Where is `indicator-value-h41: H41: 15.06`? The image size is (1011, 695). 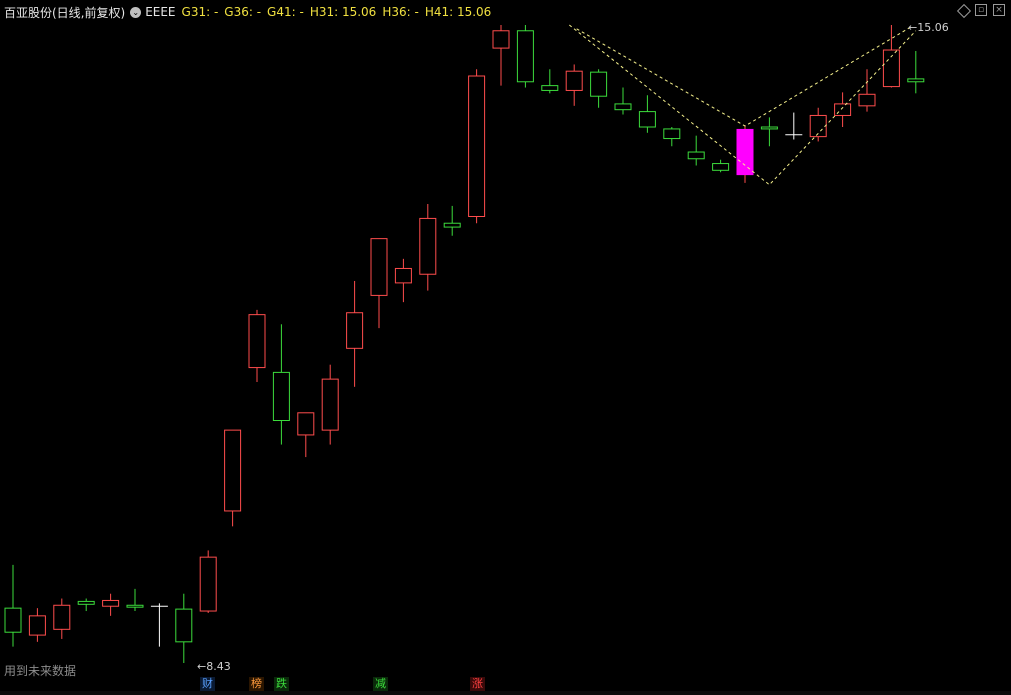 indicator-value-h41: H41: 15.06 is located at coordinates (458, 12).